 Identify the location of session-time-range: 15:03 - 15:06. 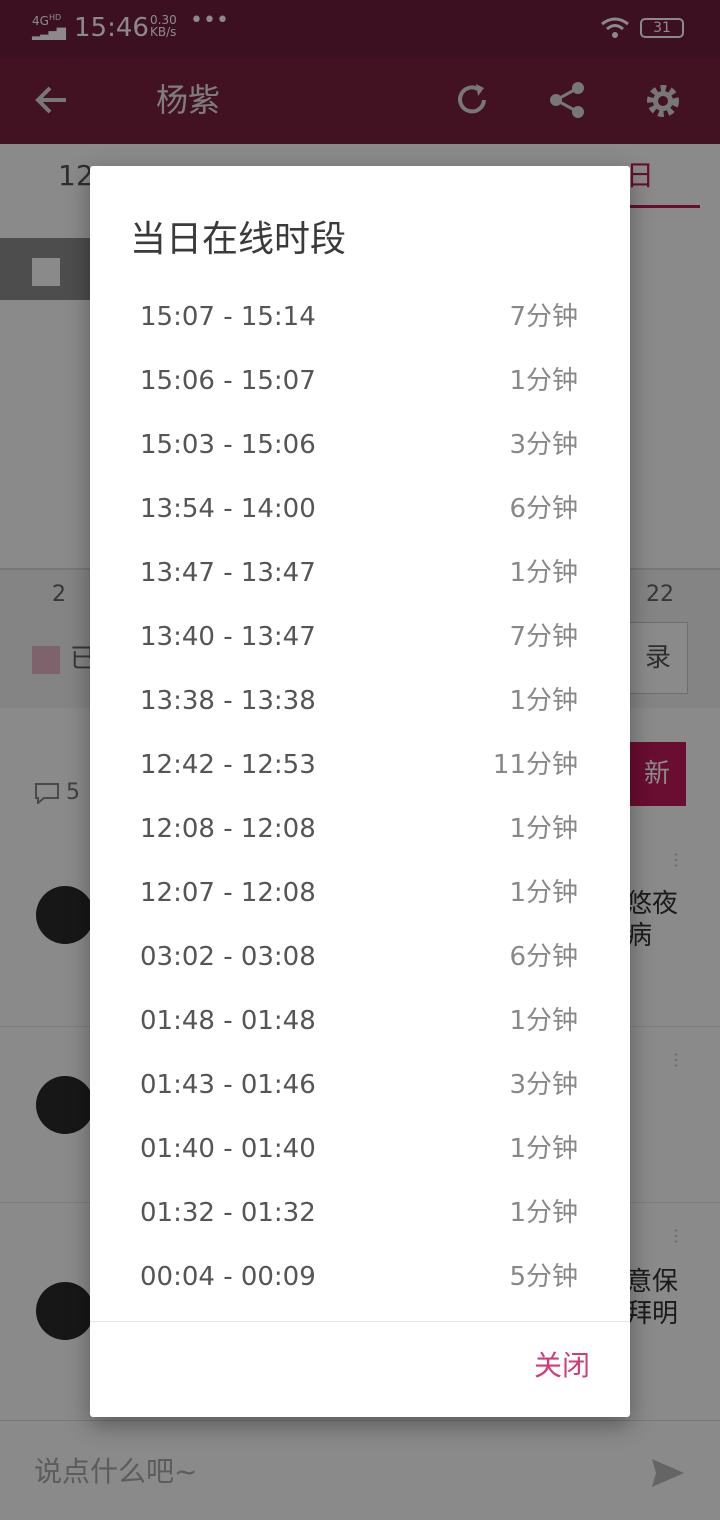
(228, 445).